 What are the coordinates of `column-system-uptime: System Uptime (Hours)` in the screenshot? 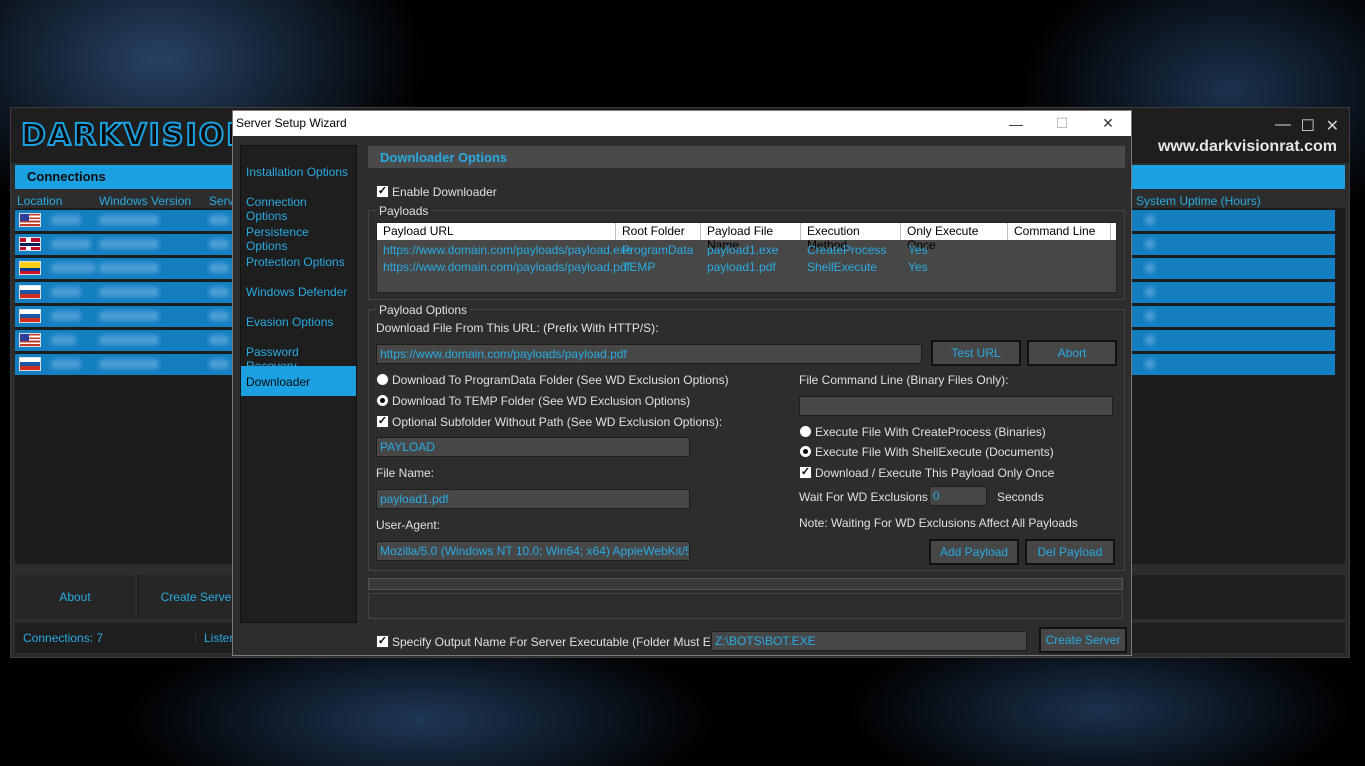 It's located at (1198, 201).